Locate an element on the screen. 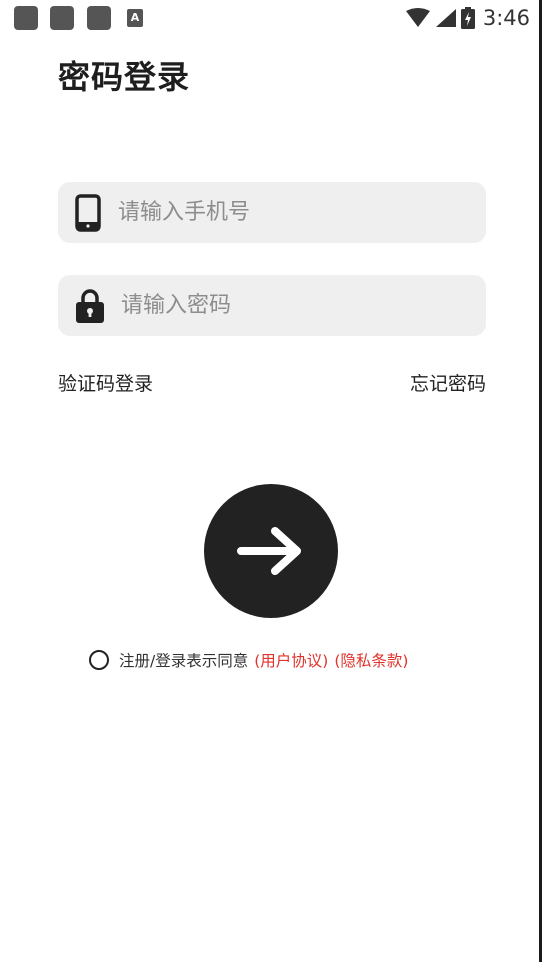  signal-icon is located at coordinates (445, 18).